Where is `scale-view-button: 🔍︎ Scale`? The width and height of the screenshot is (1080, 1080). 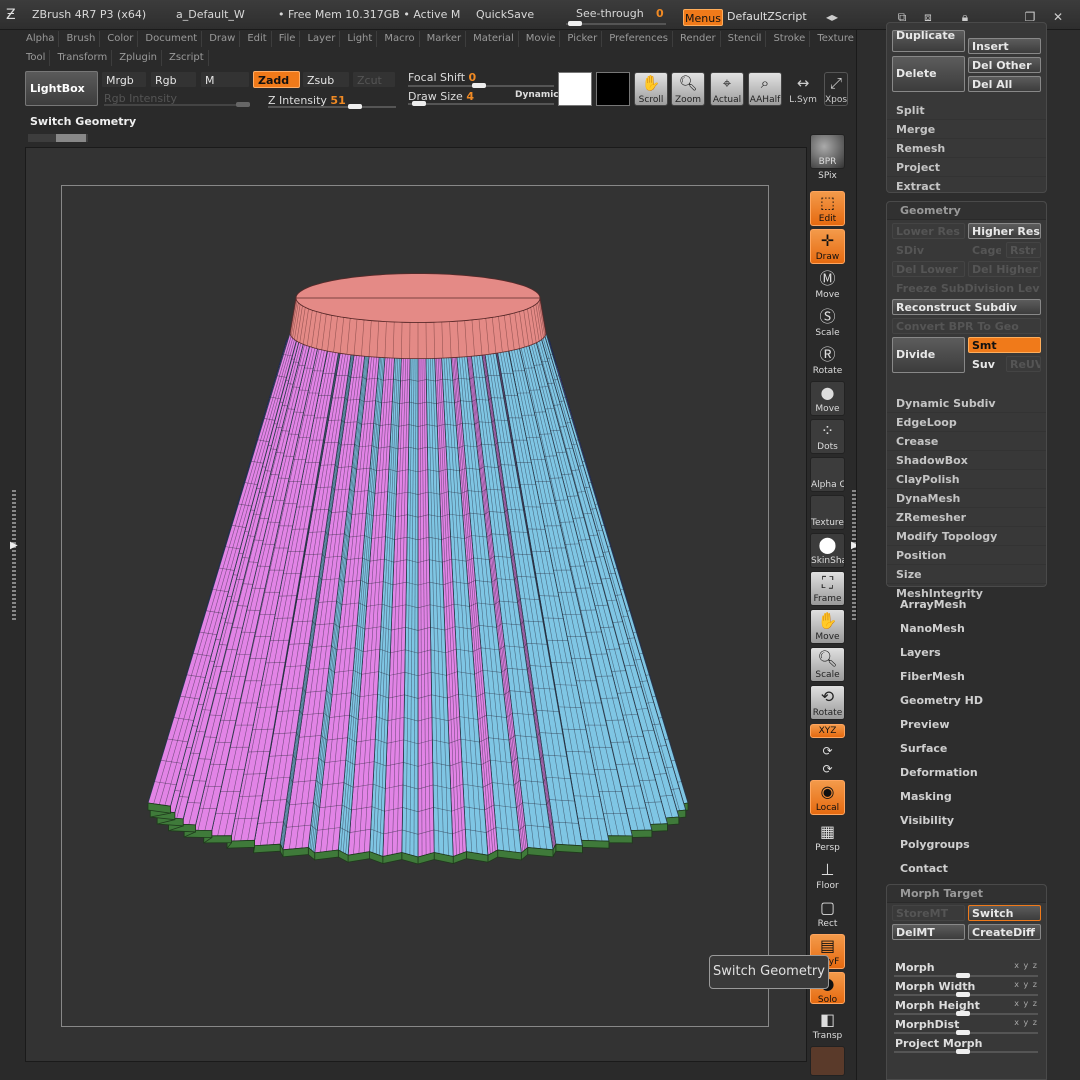
scale-view-button: 🔍︎ Scale is located at coordinates (827, 664).